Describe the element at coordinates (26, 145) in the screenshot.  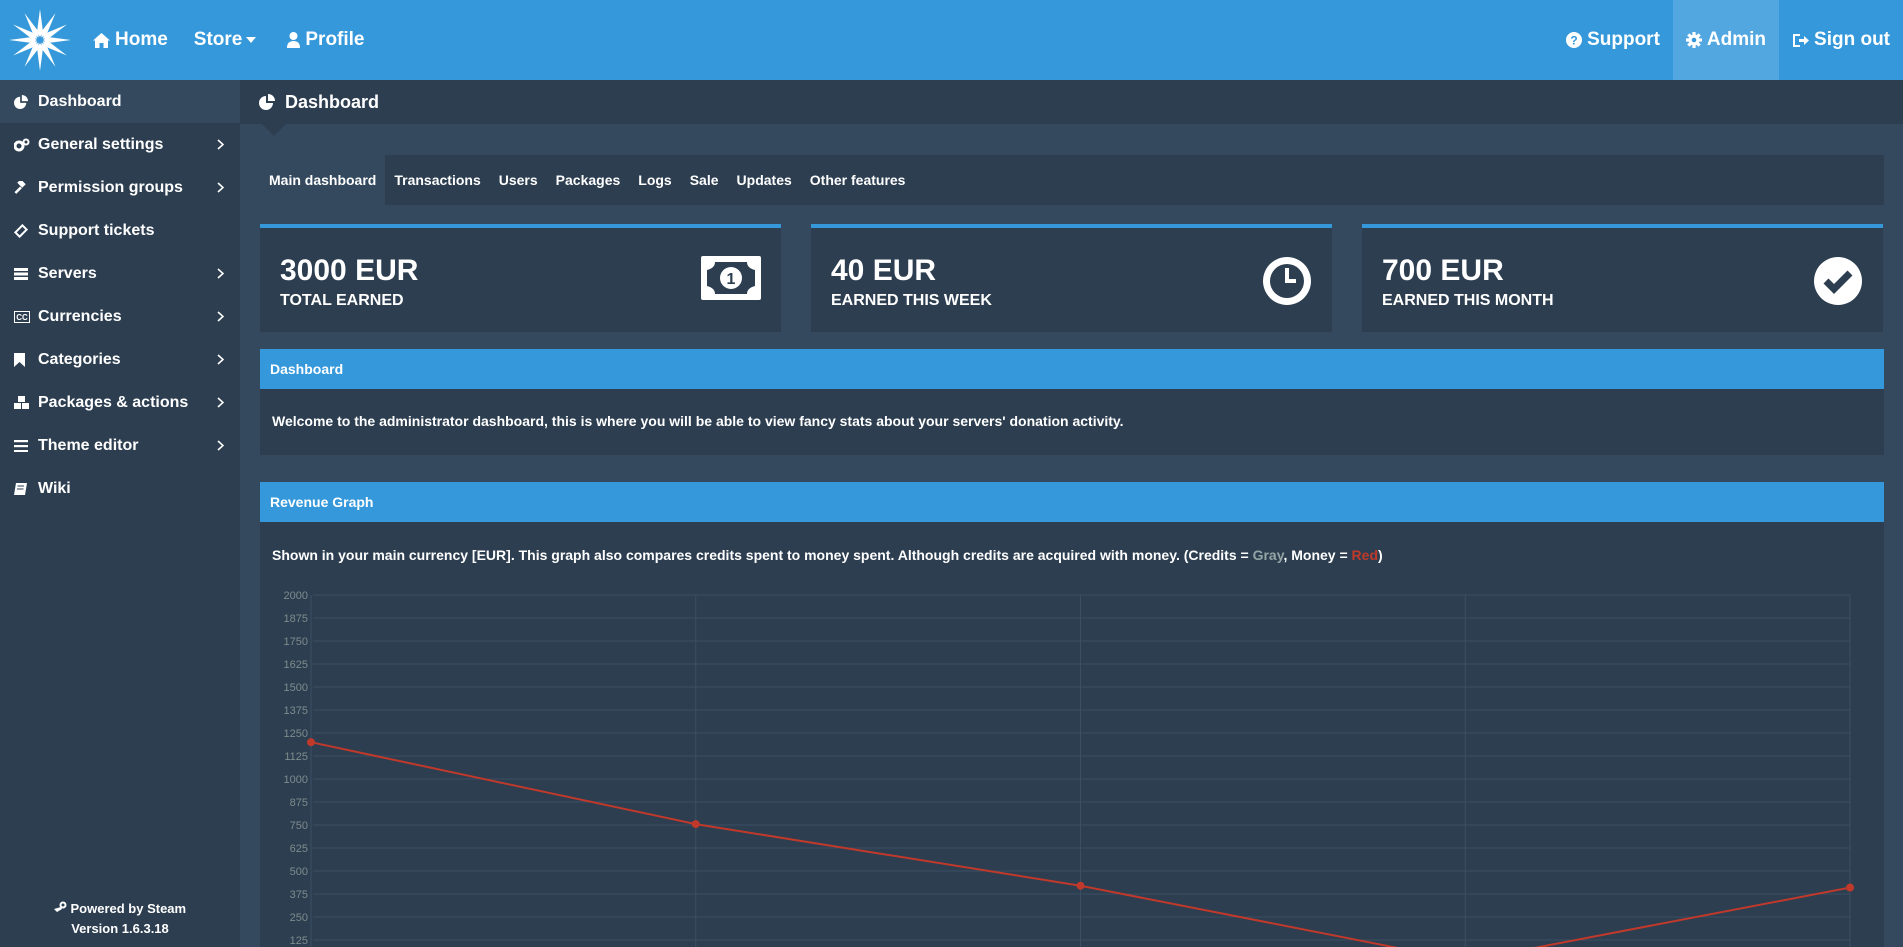
I see `gears-icon` at that location.